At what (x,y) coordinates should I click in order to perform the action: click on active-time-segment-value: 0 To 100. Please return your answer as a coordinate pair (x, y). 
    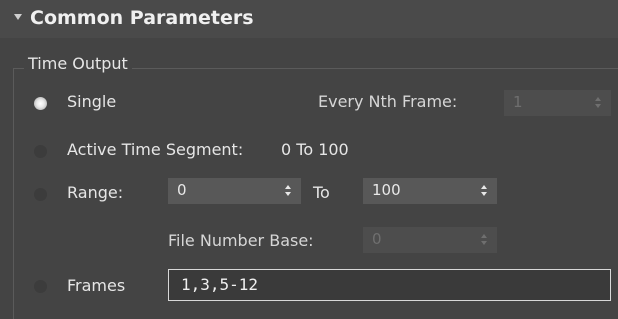
    Looking at the image, I should click on (315, 149).